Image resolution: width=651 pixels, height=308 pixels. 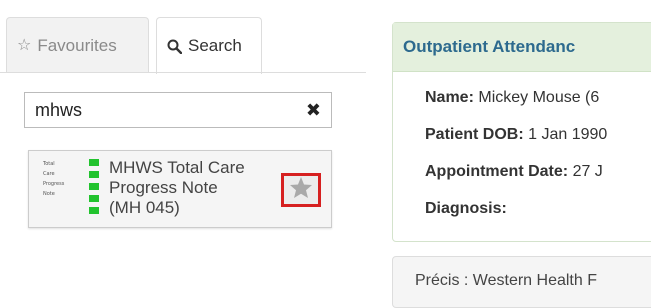 I want to click on magnifier-icon, so click(x=174, y=46).